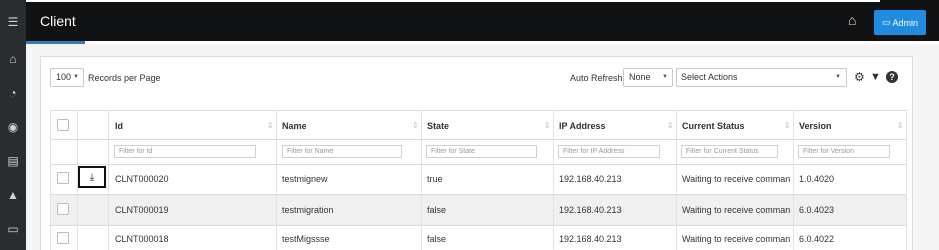  What do you see at coordinates (185, 151) in the screenshot?
I see `filter-id-input: Filter for Id` at bounding box center [185, 151].